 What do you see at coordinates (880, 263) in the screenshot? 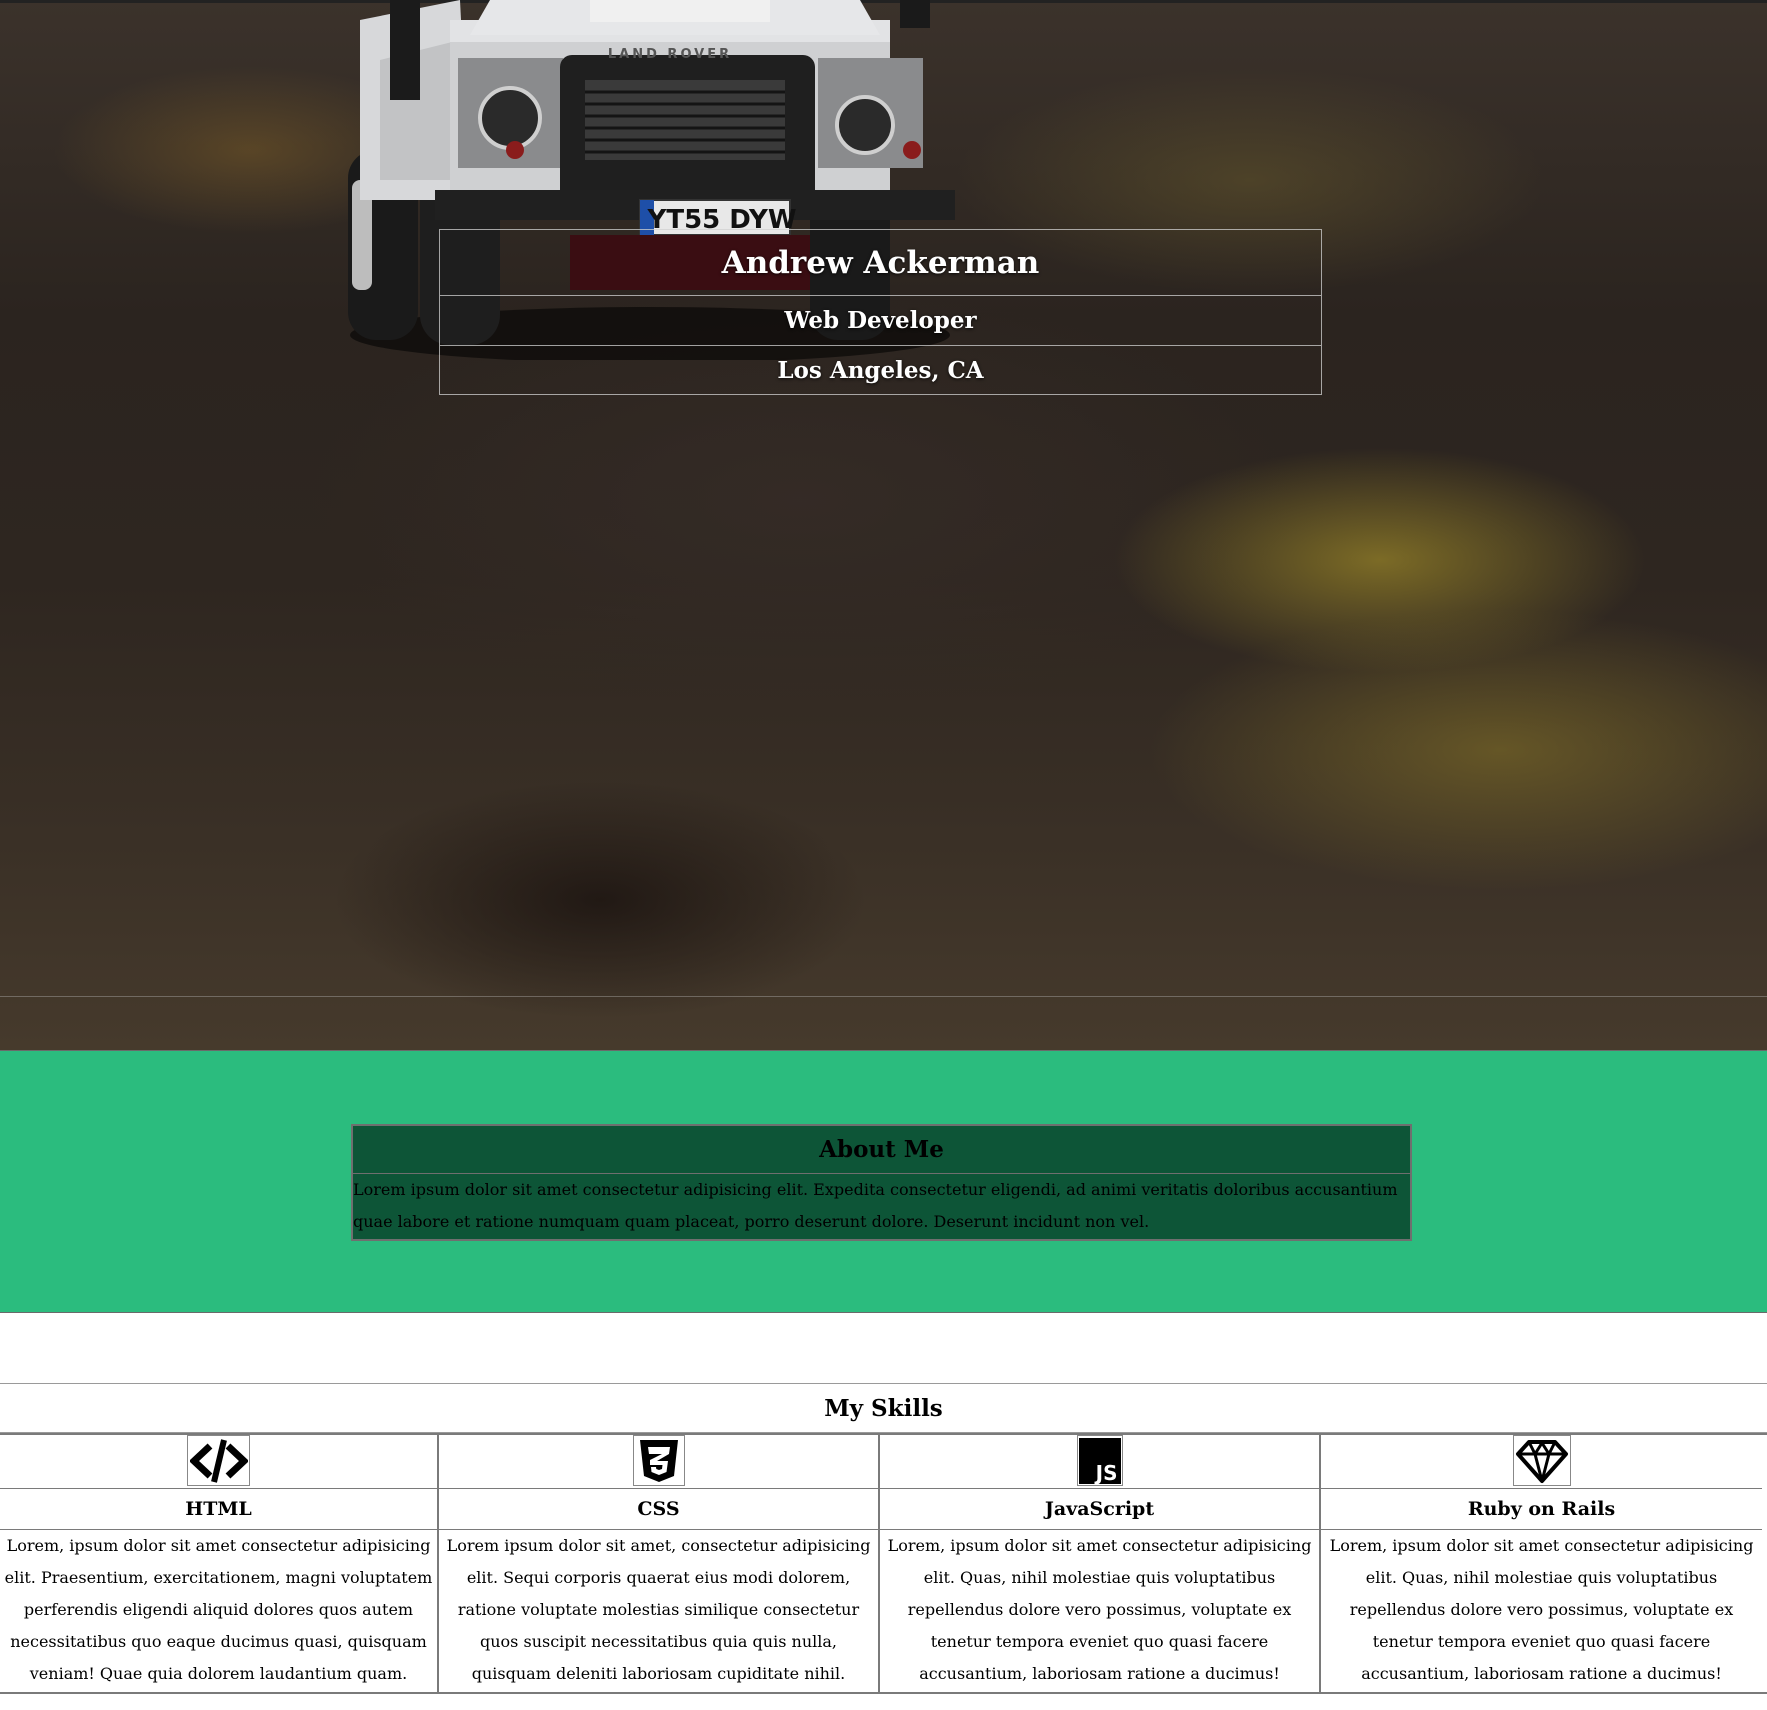
I see `hero-name: Andrew Ackerman` at bounding box center [880, 263].